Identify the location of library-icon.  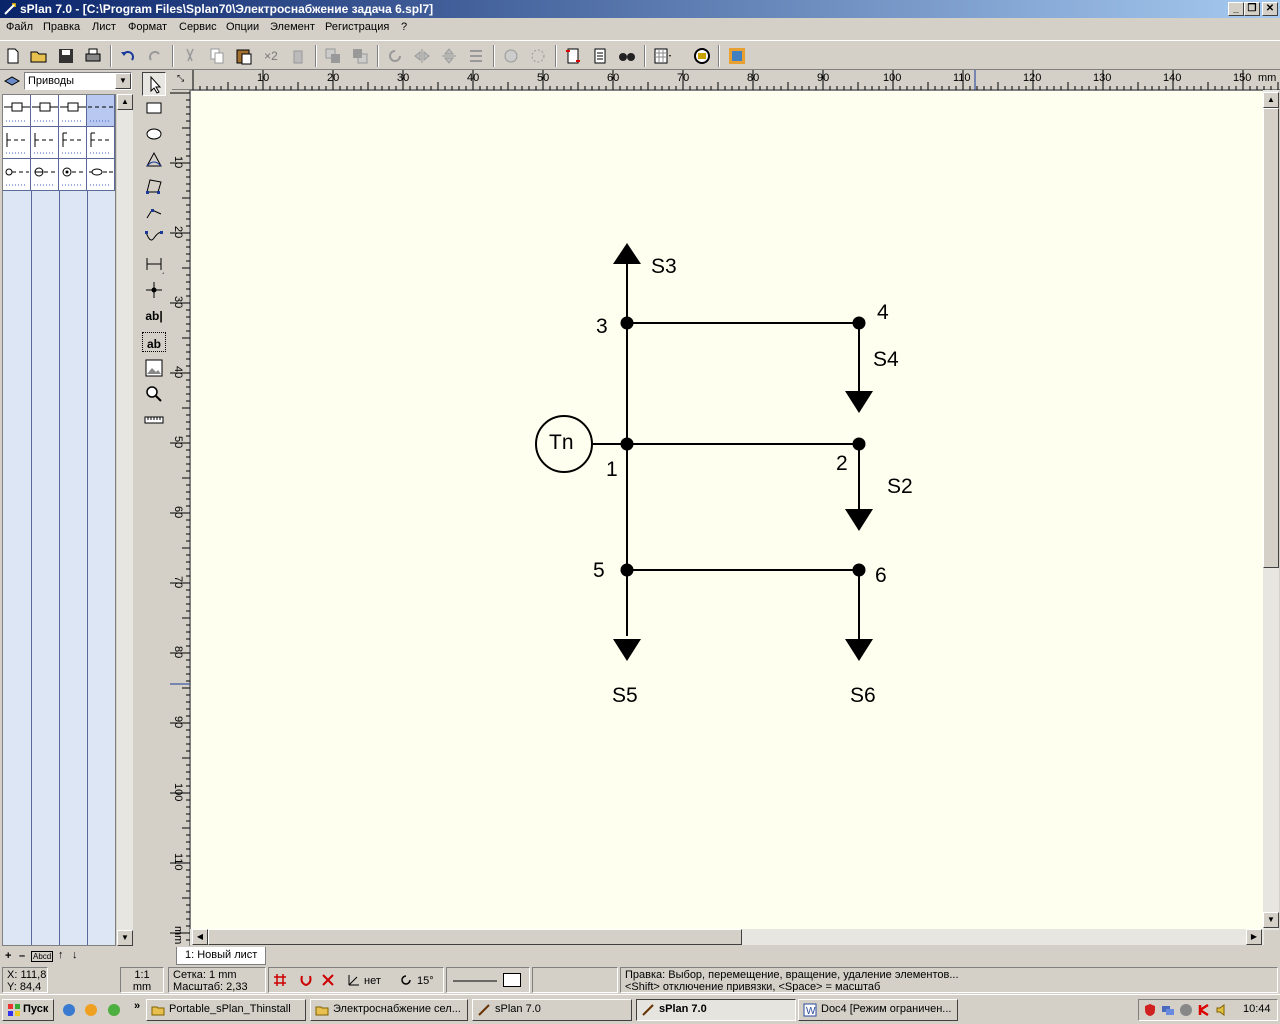
(737, 56).